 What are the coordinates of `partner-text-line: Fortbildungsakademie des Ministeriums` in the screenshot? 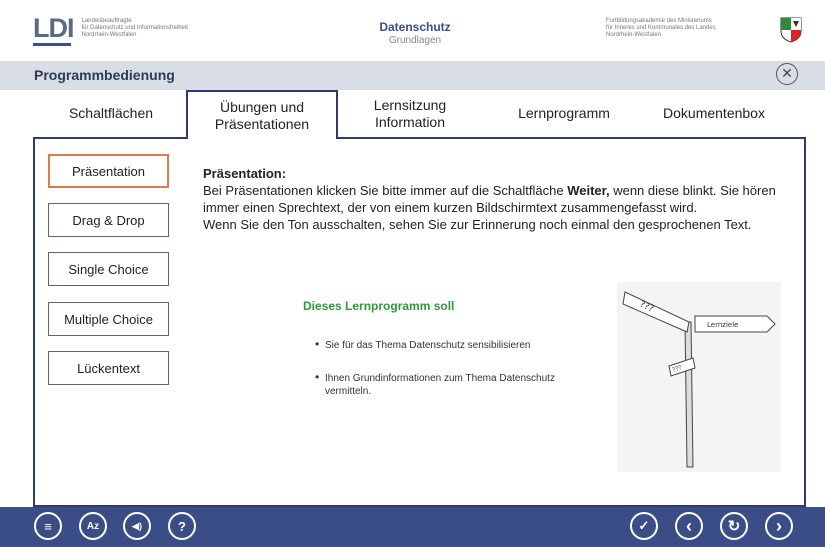 It's located at (659, 21).